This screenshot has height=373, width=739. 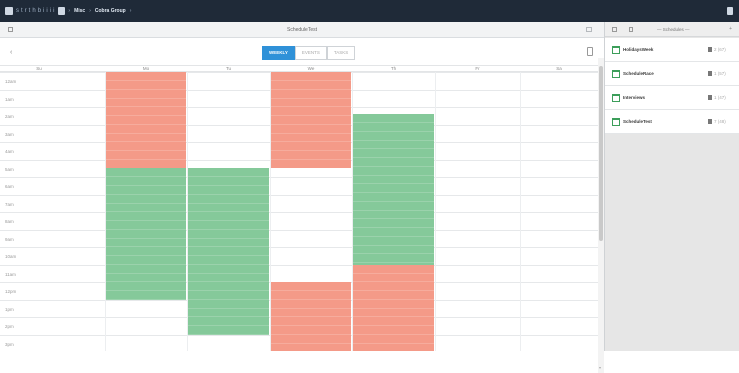 I want to click on schedule-item: ScheduleTest 7 (48), so click(x=672, y=122).